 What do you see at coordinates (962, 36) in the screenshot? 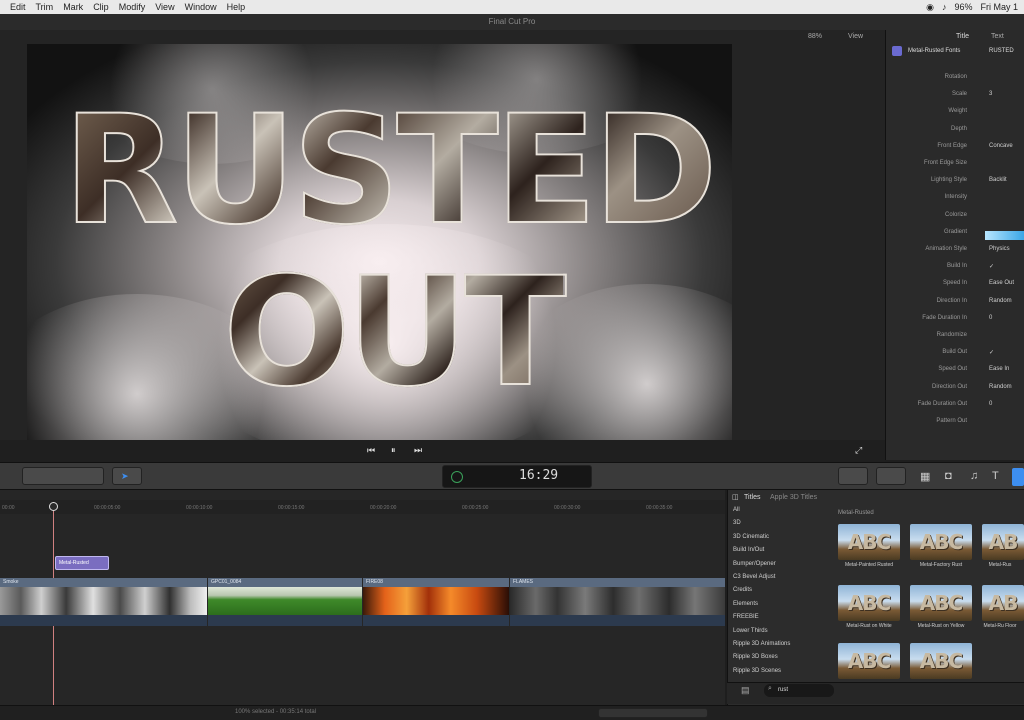
I see `inspector-tab-title: Title` at bounding box center [962, 36].